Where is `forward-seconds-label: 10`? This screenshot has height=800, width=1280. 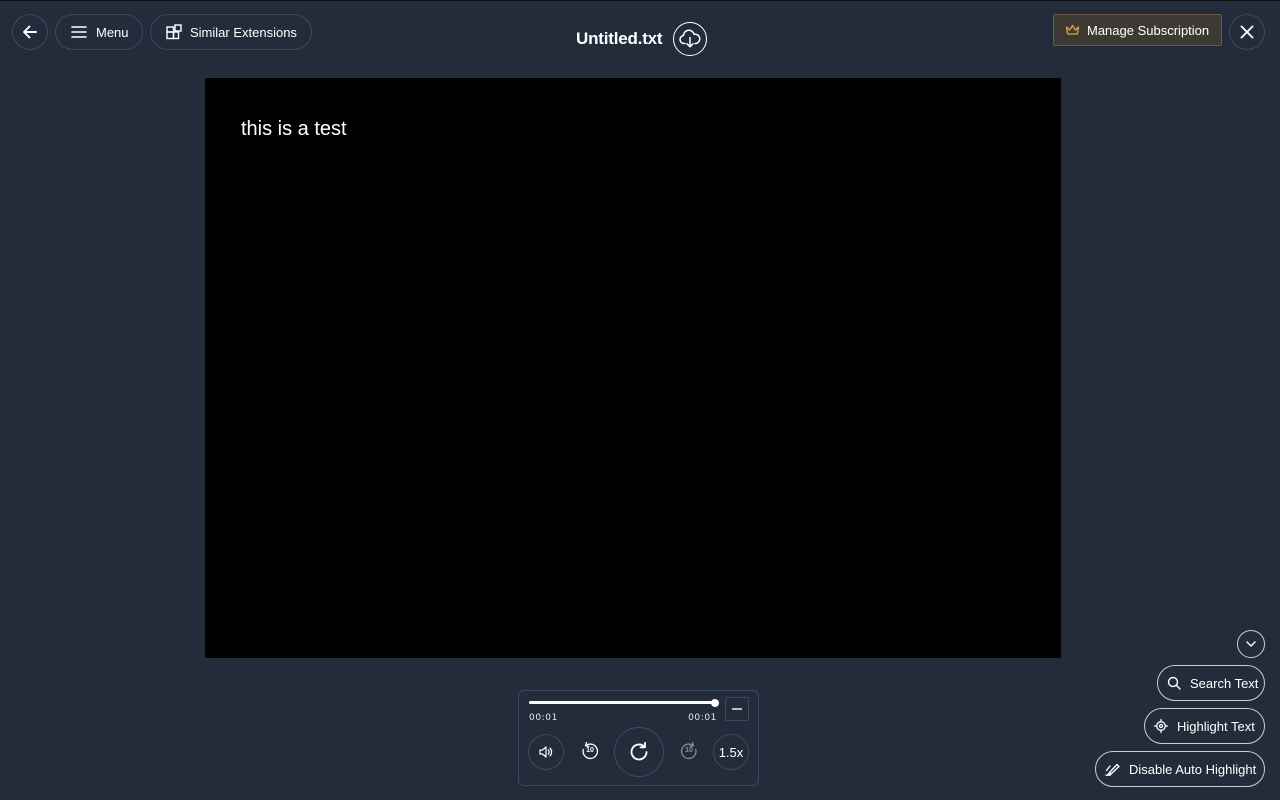
forward-seconds-label: 10 is located at coordinates (689, 750).